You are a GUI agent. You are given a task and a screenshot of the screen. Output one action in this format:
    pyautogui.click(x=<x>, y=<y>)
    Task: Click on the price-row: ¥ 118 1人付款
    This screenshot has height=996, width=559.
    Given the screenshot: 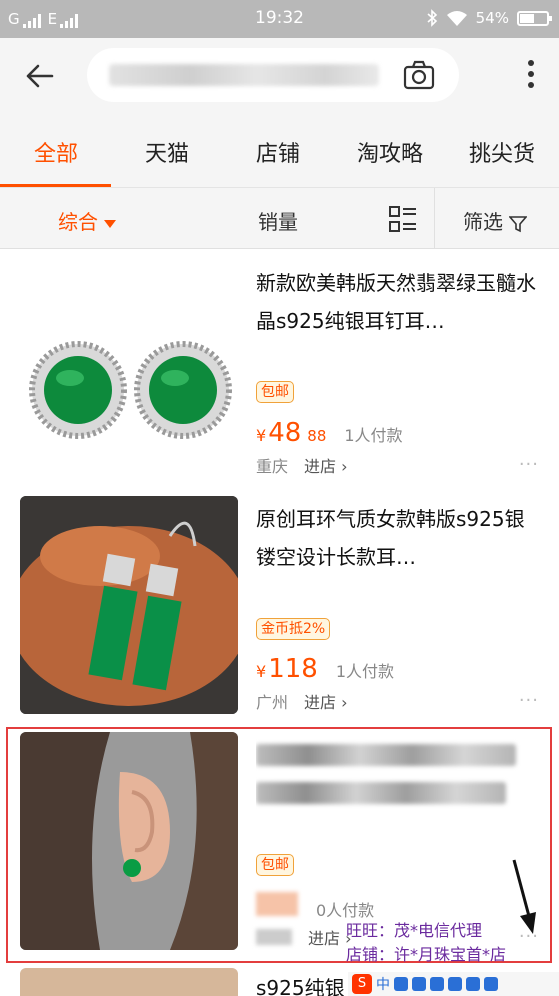 What is the action you would take?
    pyautogui.click(x=325, y=670)
    